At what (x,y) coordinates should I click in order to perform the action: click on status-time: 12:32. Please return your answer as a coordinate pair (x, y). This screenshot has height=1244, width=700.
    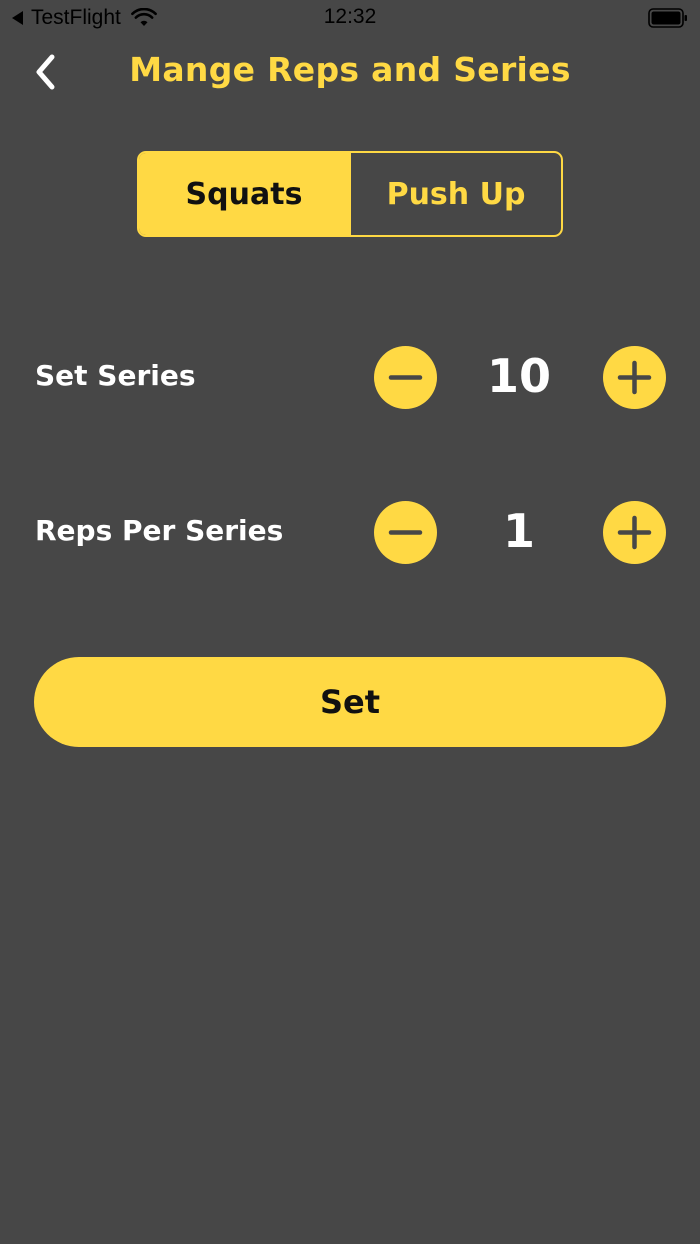
    Looking at the image, I should click on (350, 16).